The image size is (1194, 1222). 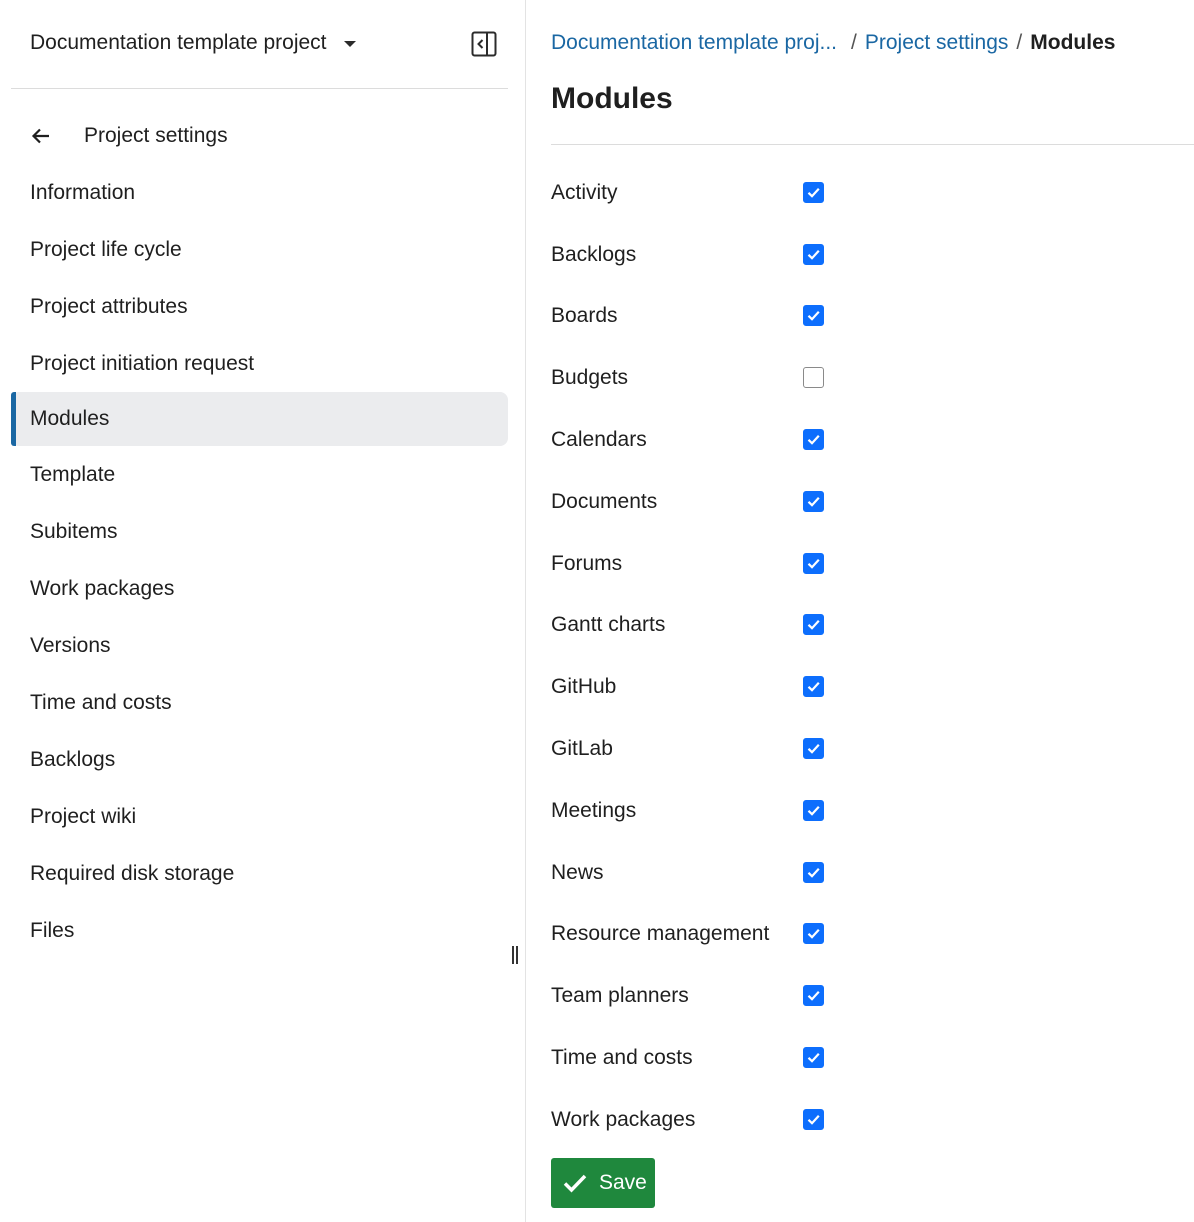 I want to click on module-label: Forums, so click(x=587, y=563).